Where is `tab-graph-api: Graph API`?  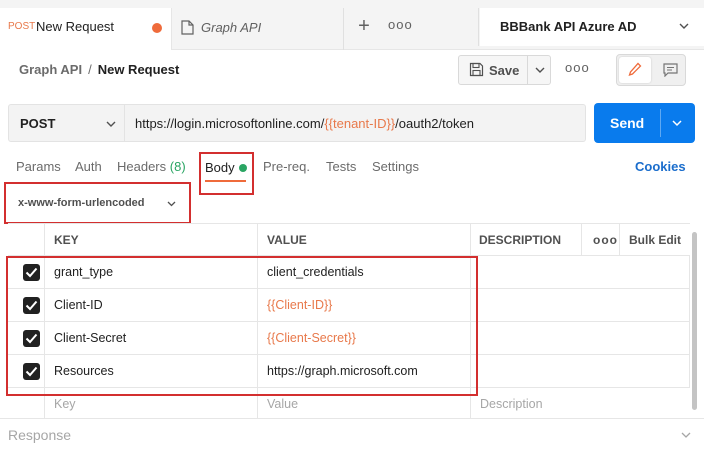 tab-graph-api: Graph API is located at coordinates (258, 29).